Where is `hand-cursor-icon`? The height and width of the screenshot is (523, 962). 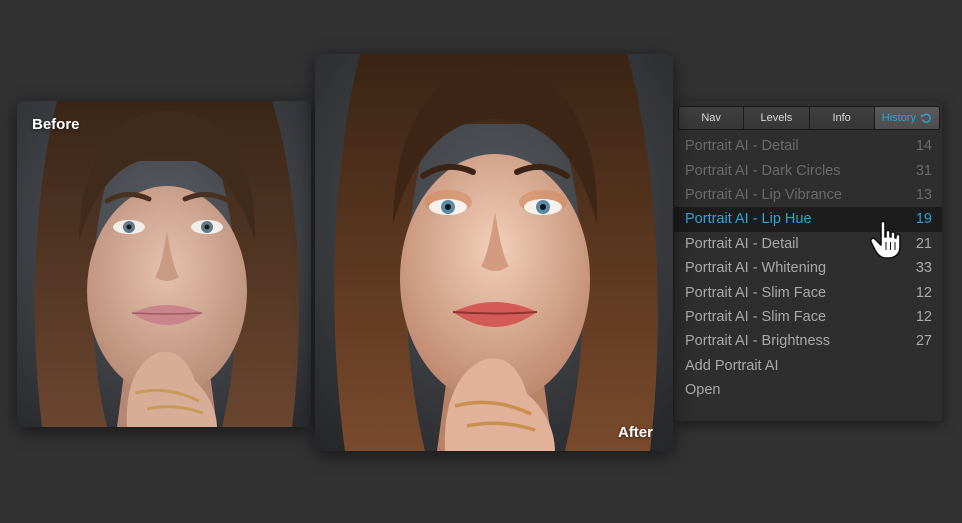 hand-cursor-icon is located at coordinates (888, 240).